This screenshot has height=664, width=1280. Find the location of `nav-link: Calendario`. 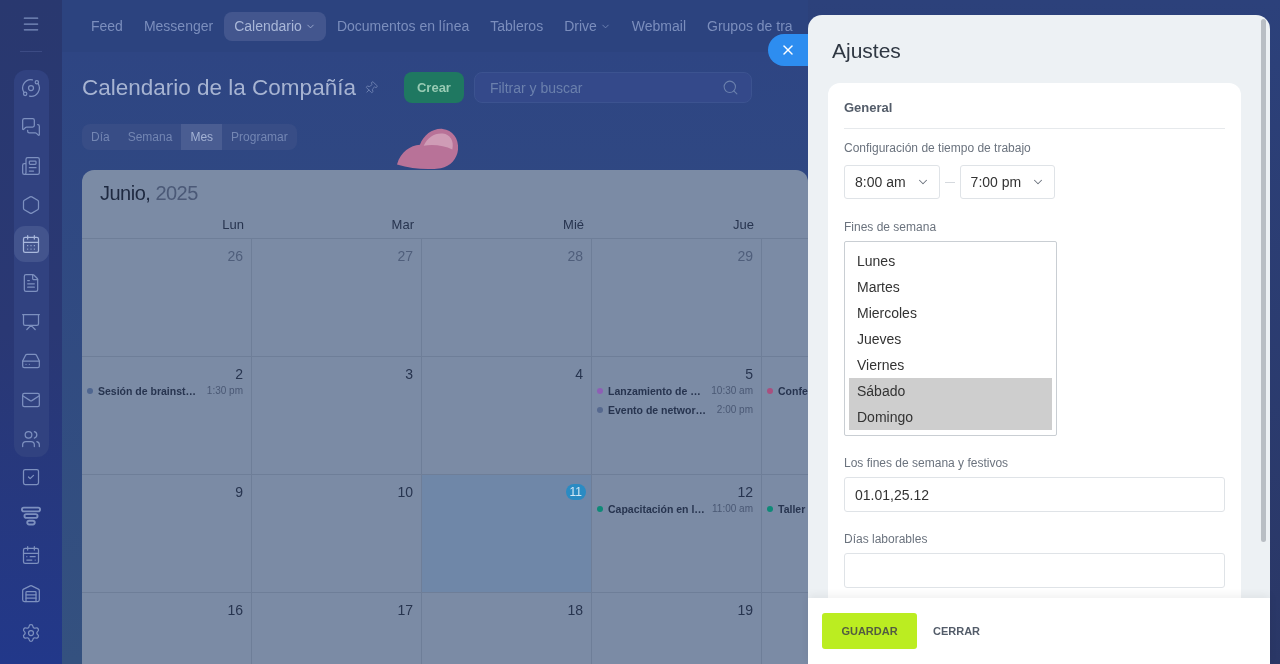

nav-link: Calendario is located at coordinates (275, 26).